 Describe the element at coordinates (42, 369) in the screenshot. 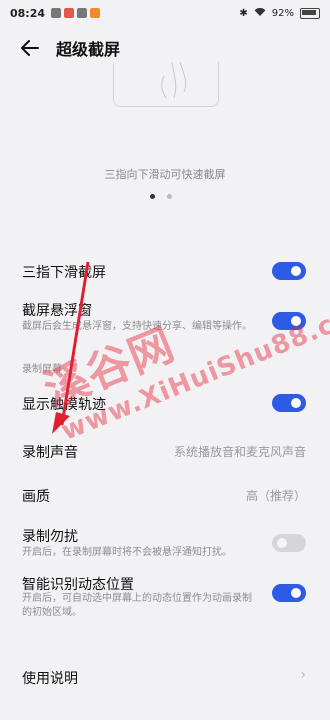

I see `section-header-record: 录制屏幕` at that location.